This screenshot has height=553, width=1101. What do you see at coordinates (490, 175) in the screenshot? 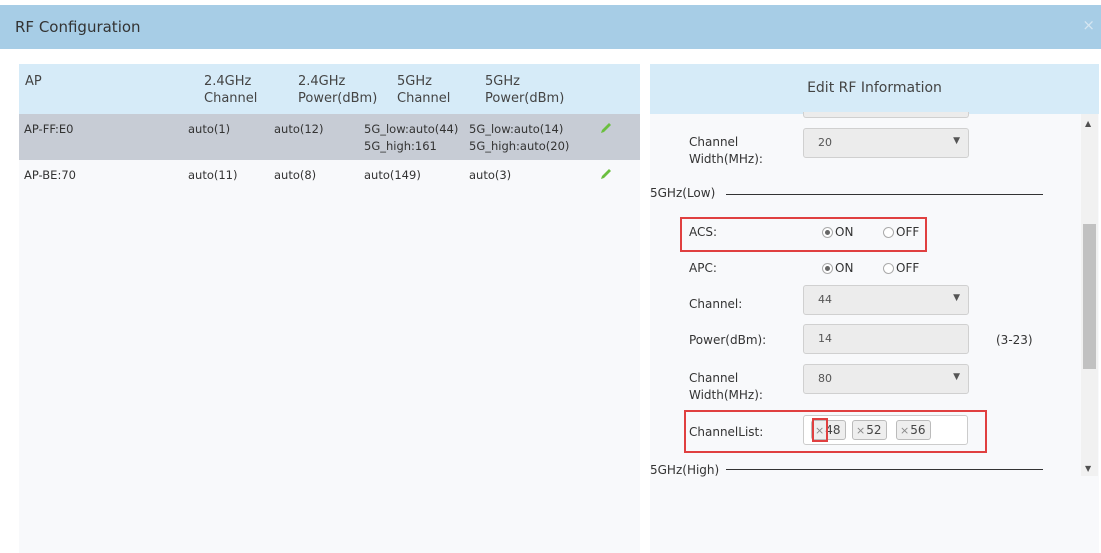
I see `power-5ghz: auto(3)` at bounding box center [490, 175].